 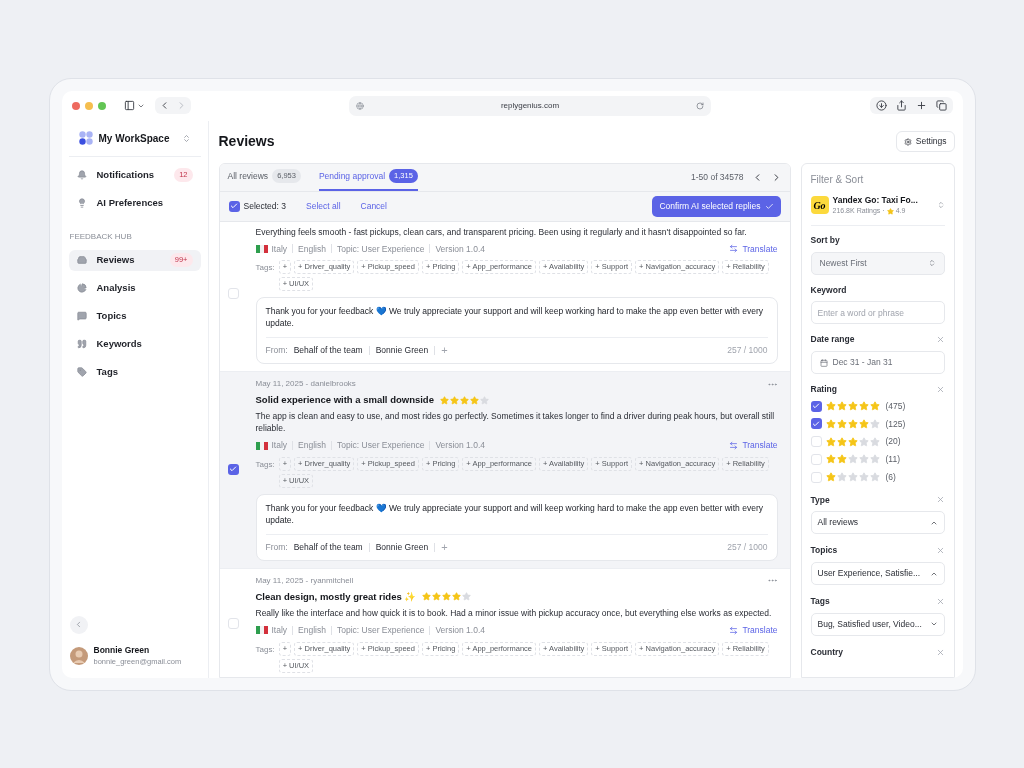 What do you see at coordinates (261, 248) in the screenshot?
I see `flag-icon` at bounding box center [261, 248].